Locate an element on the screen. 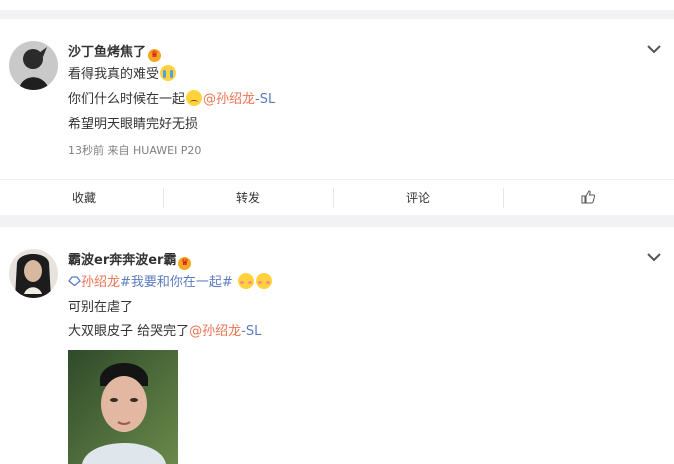 The height and width of the screenshot is (464, 674). like-icon is located at coordinates (588, 197).